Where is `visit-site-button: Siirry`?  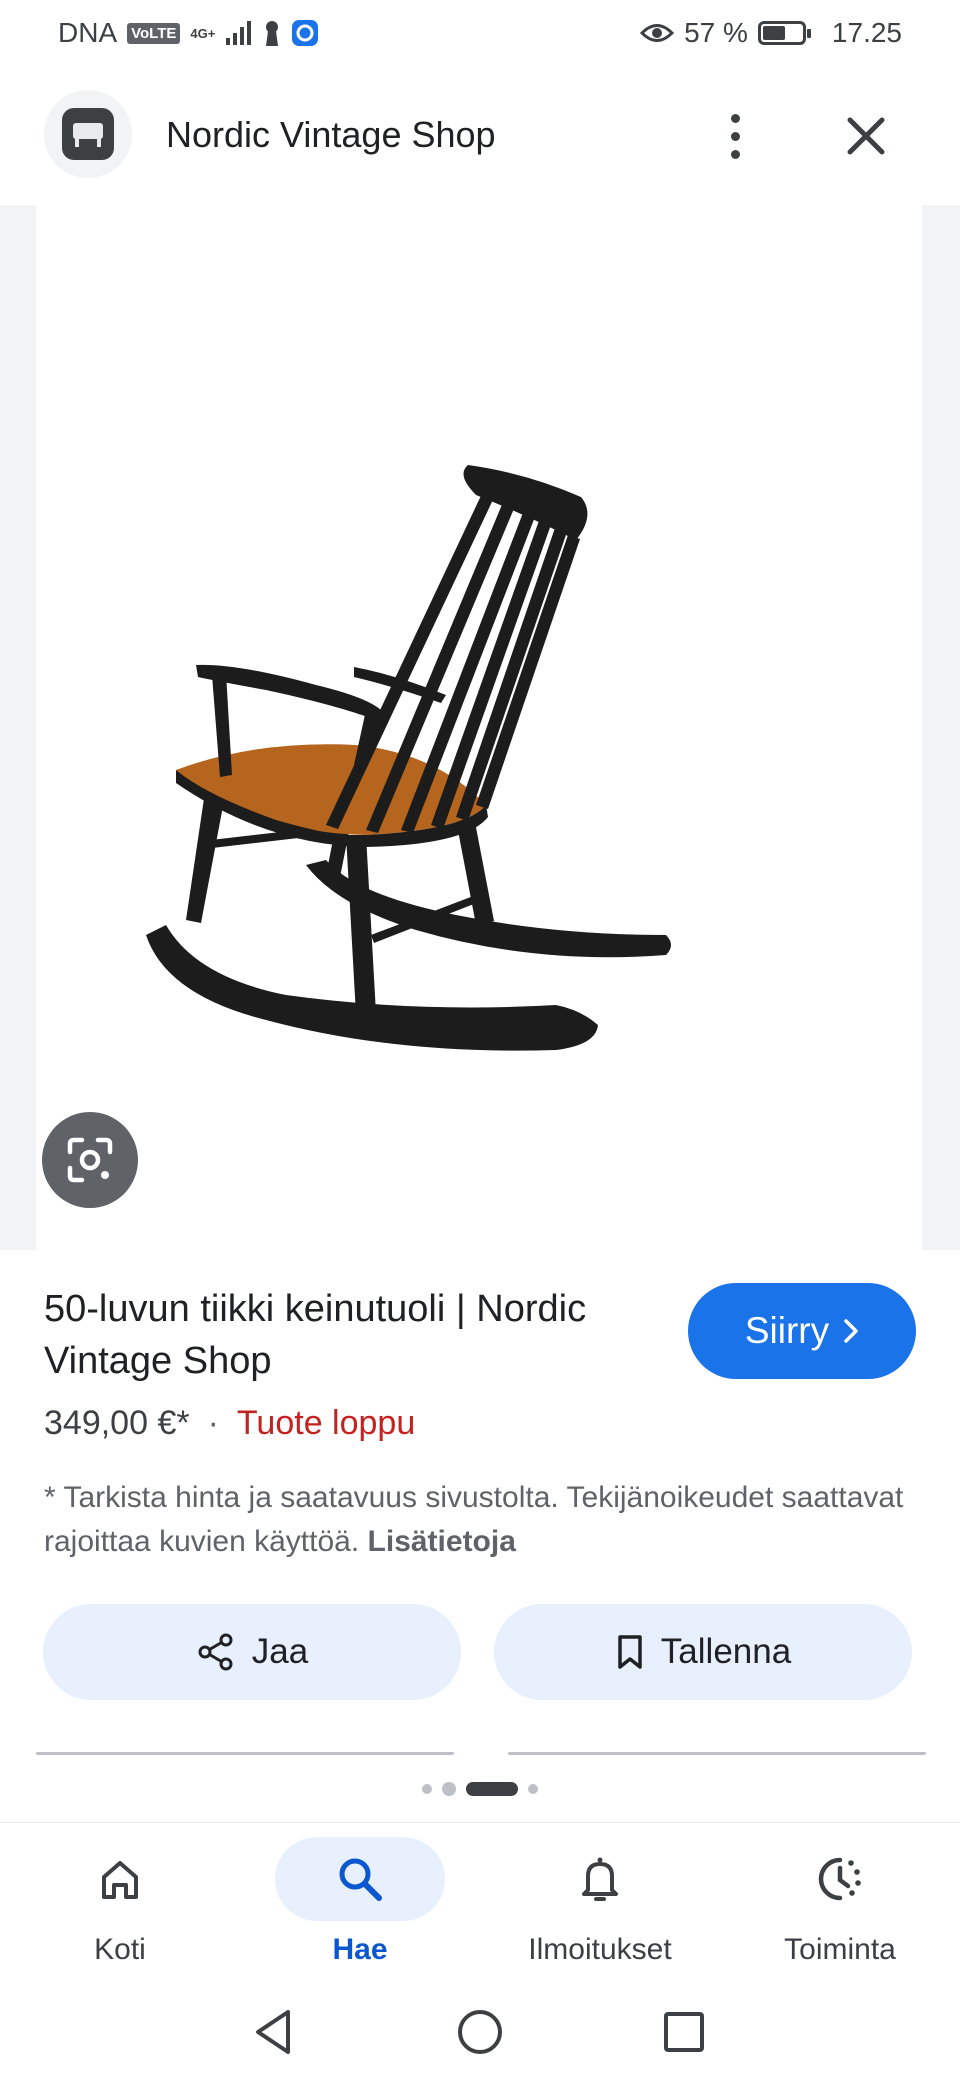 visit-site-button: Siirry is located at coordinates (802, 1331).